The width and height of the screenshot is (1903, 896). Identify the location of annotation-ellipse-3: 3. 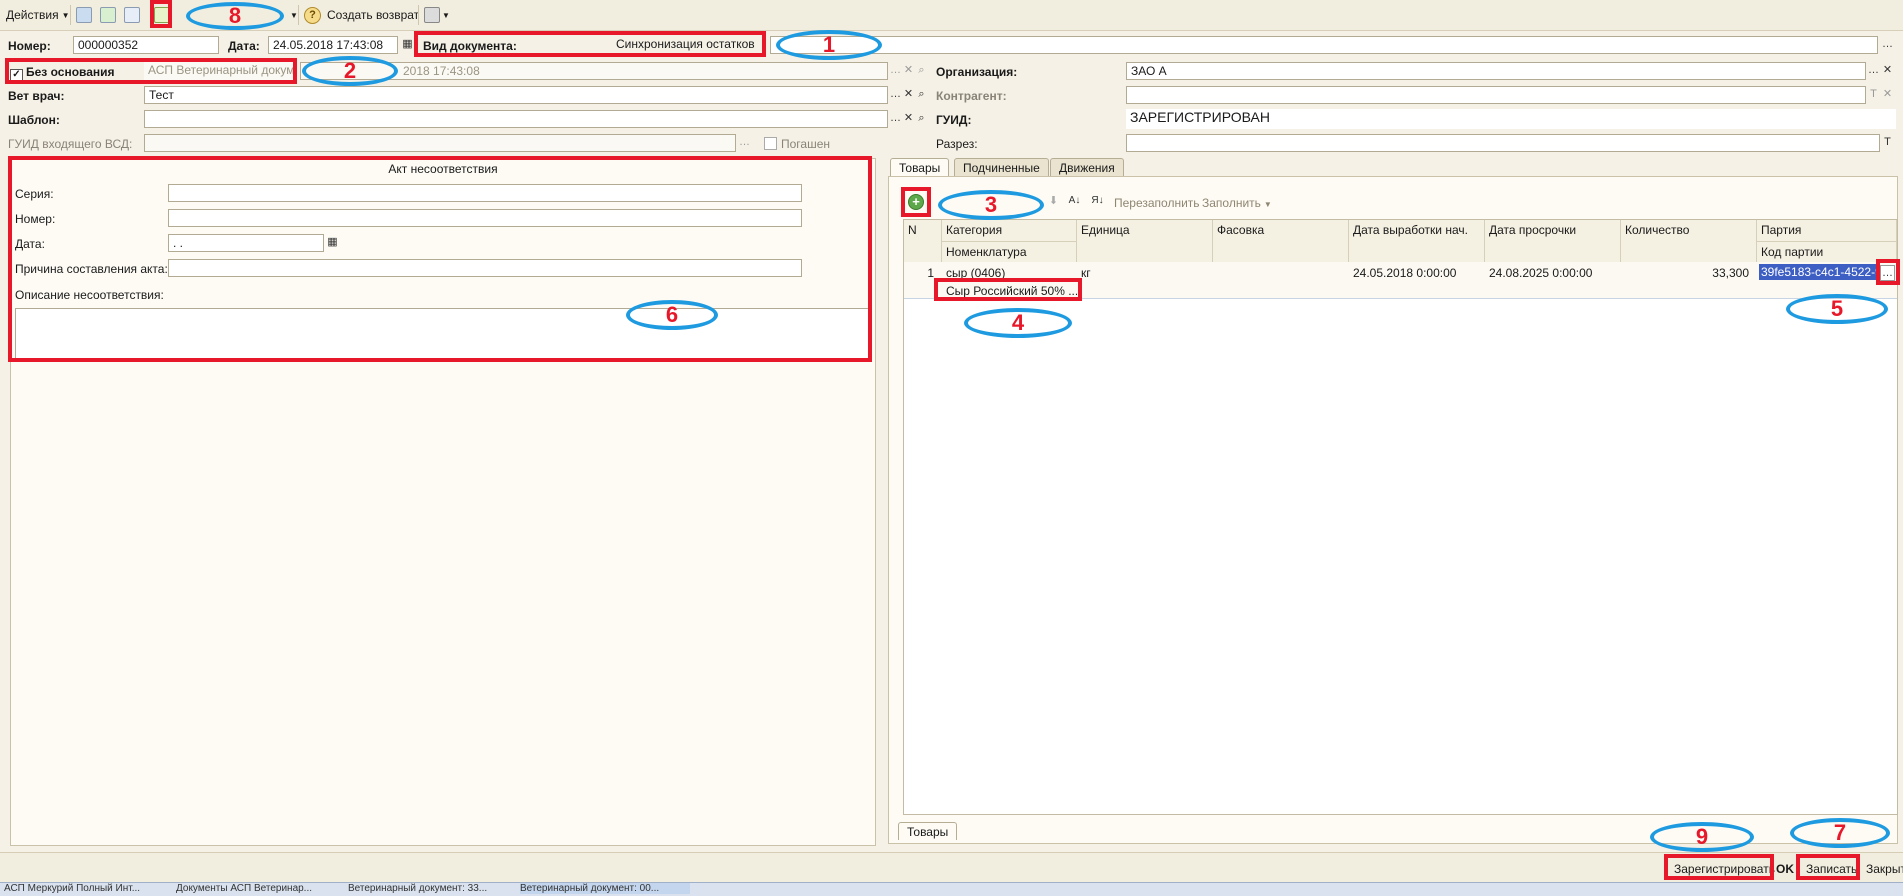
(991, 205).